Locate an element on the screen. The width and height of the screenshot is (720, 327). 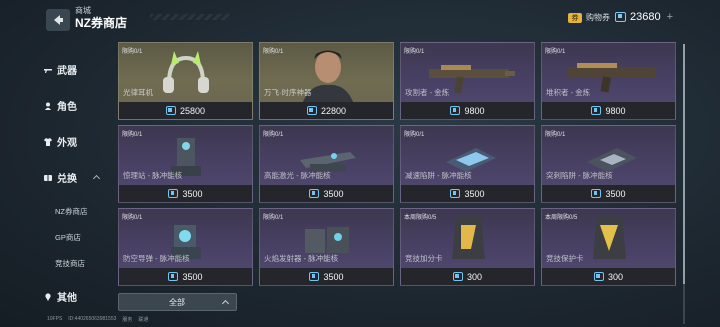
item-price: 22800 is located at coordinates (333, 110).